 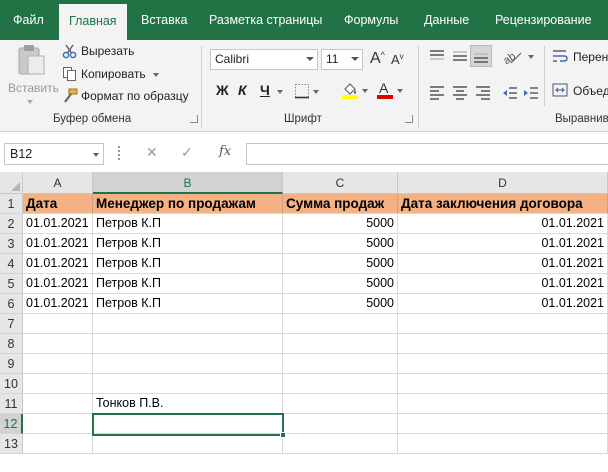 I want to click on font-launcher-icon, so click(x=409, y=119).